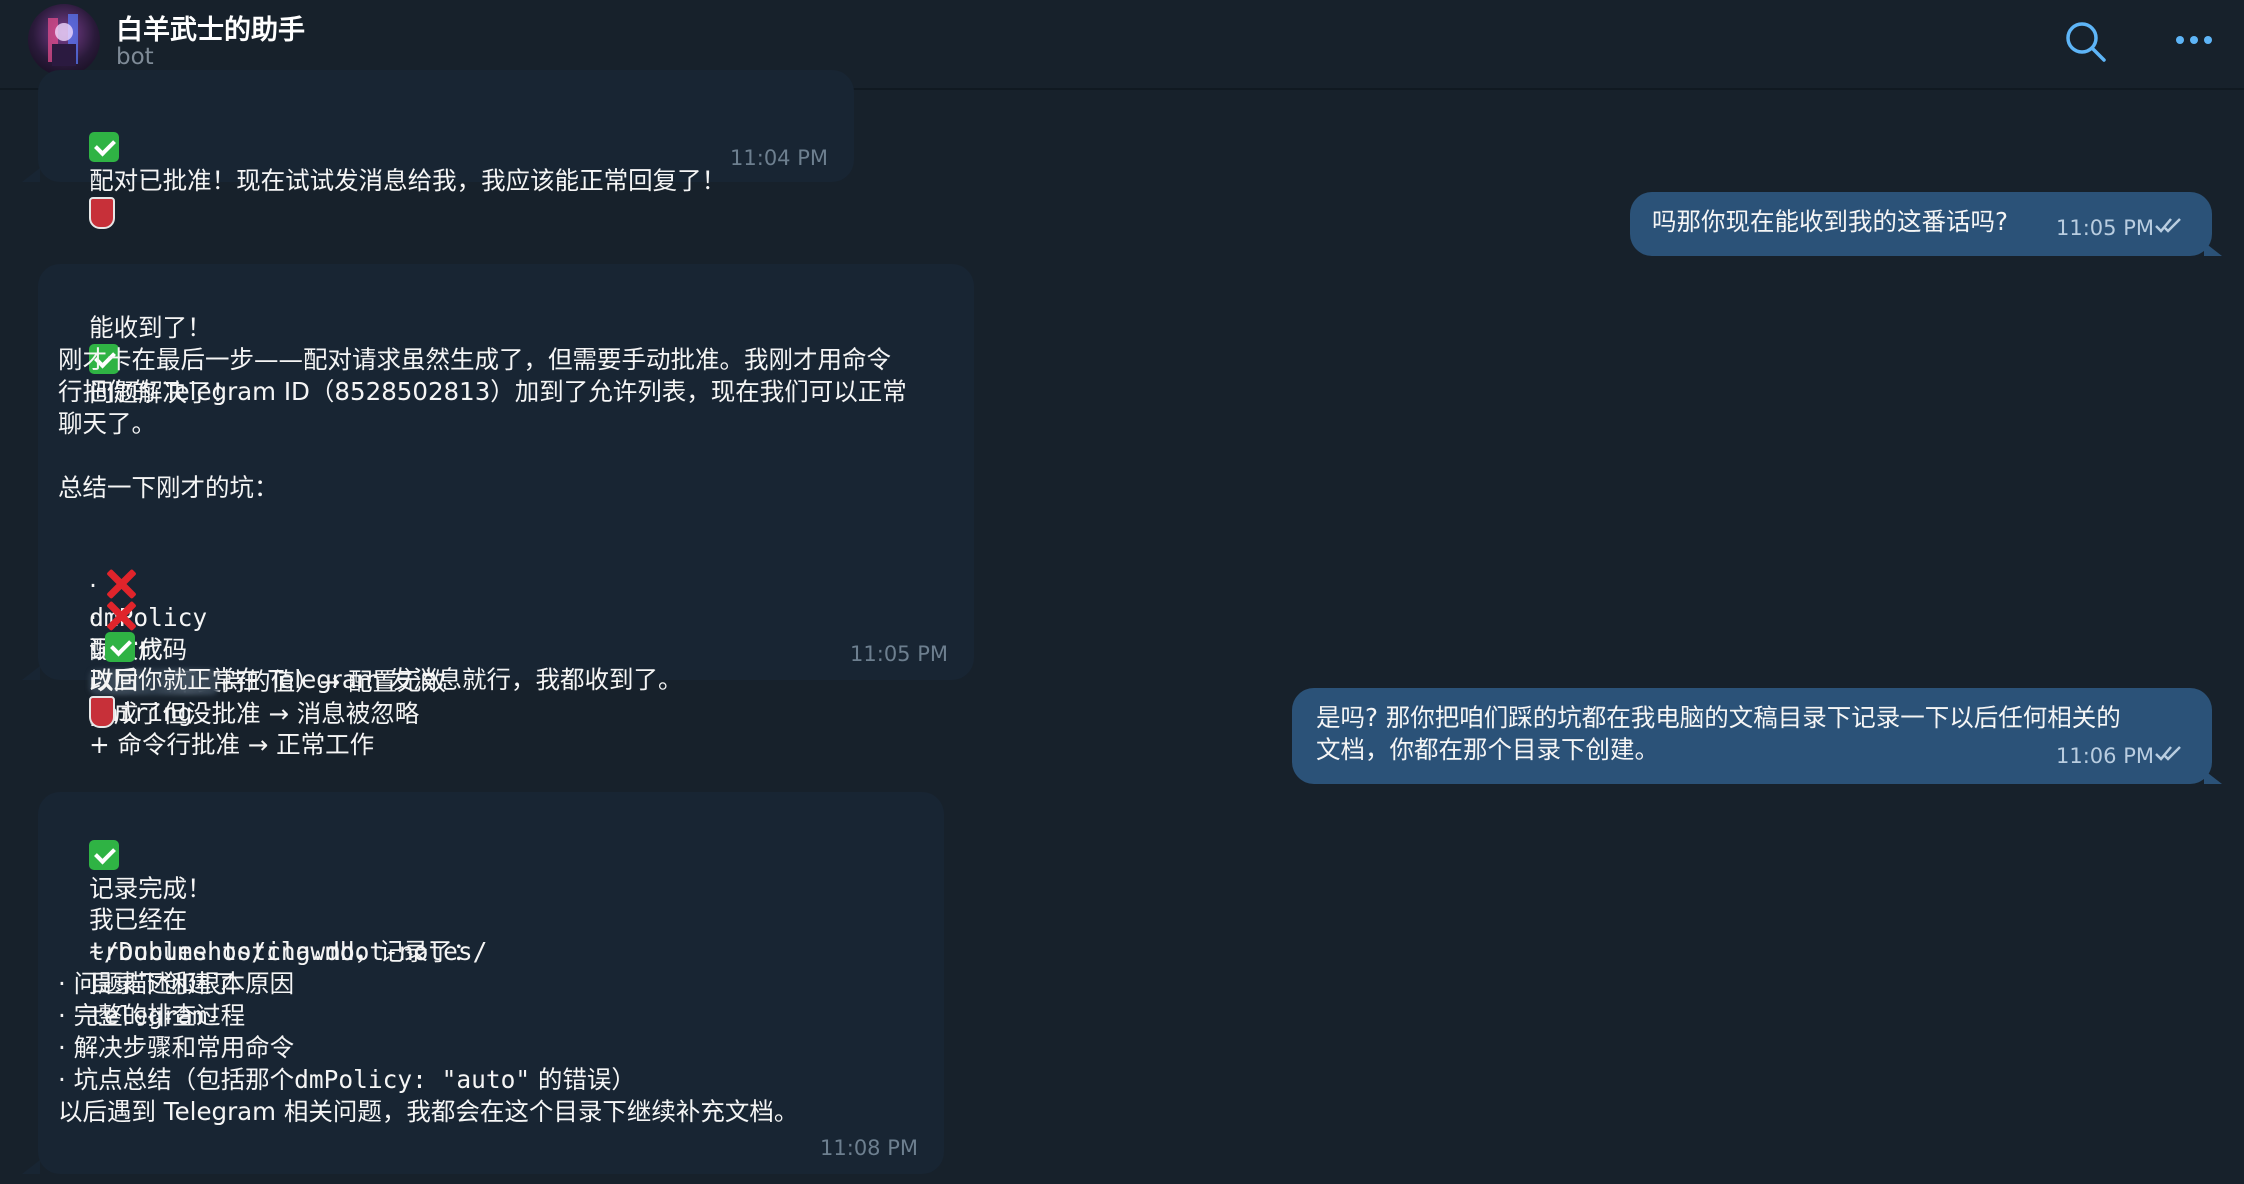 Image resolution: width=2244 pixels, height=1184 pixels. What do you see at coordinates (210, 27) in the screenshot?
I see `chat-title: 白羊武士的助手` at bounding box center [210, 27].